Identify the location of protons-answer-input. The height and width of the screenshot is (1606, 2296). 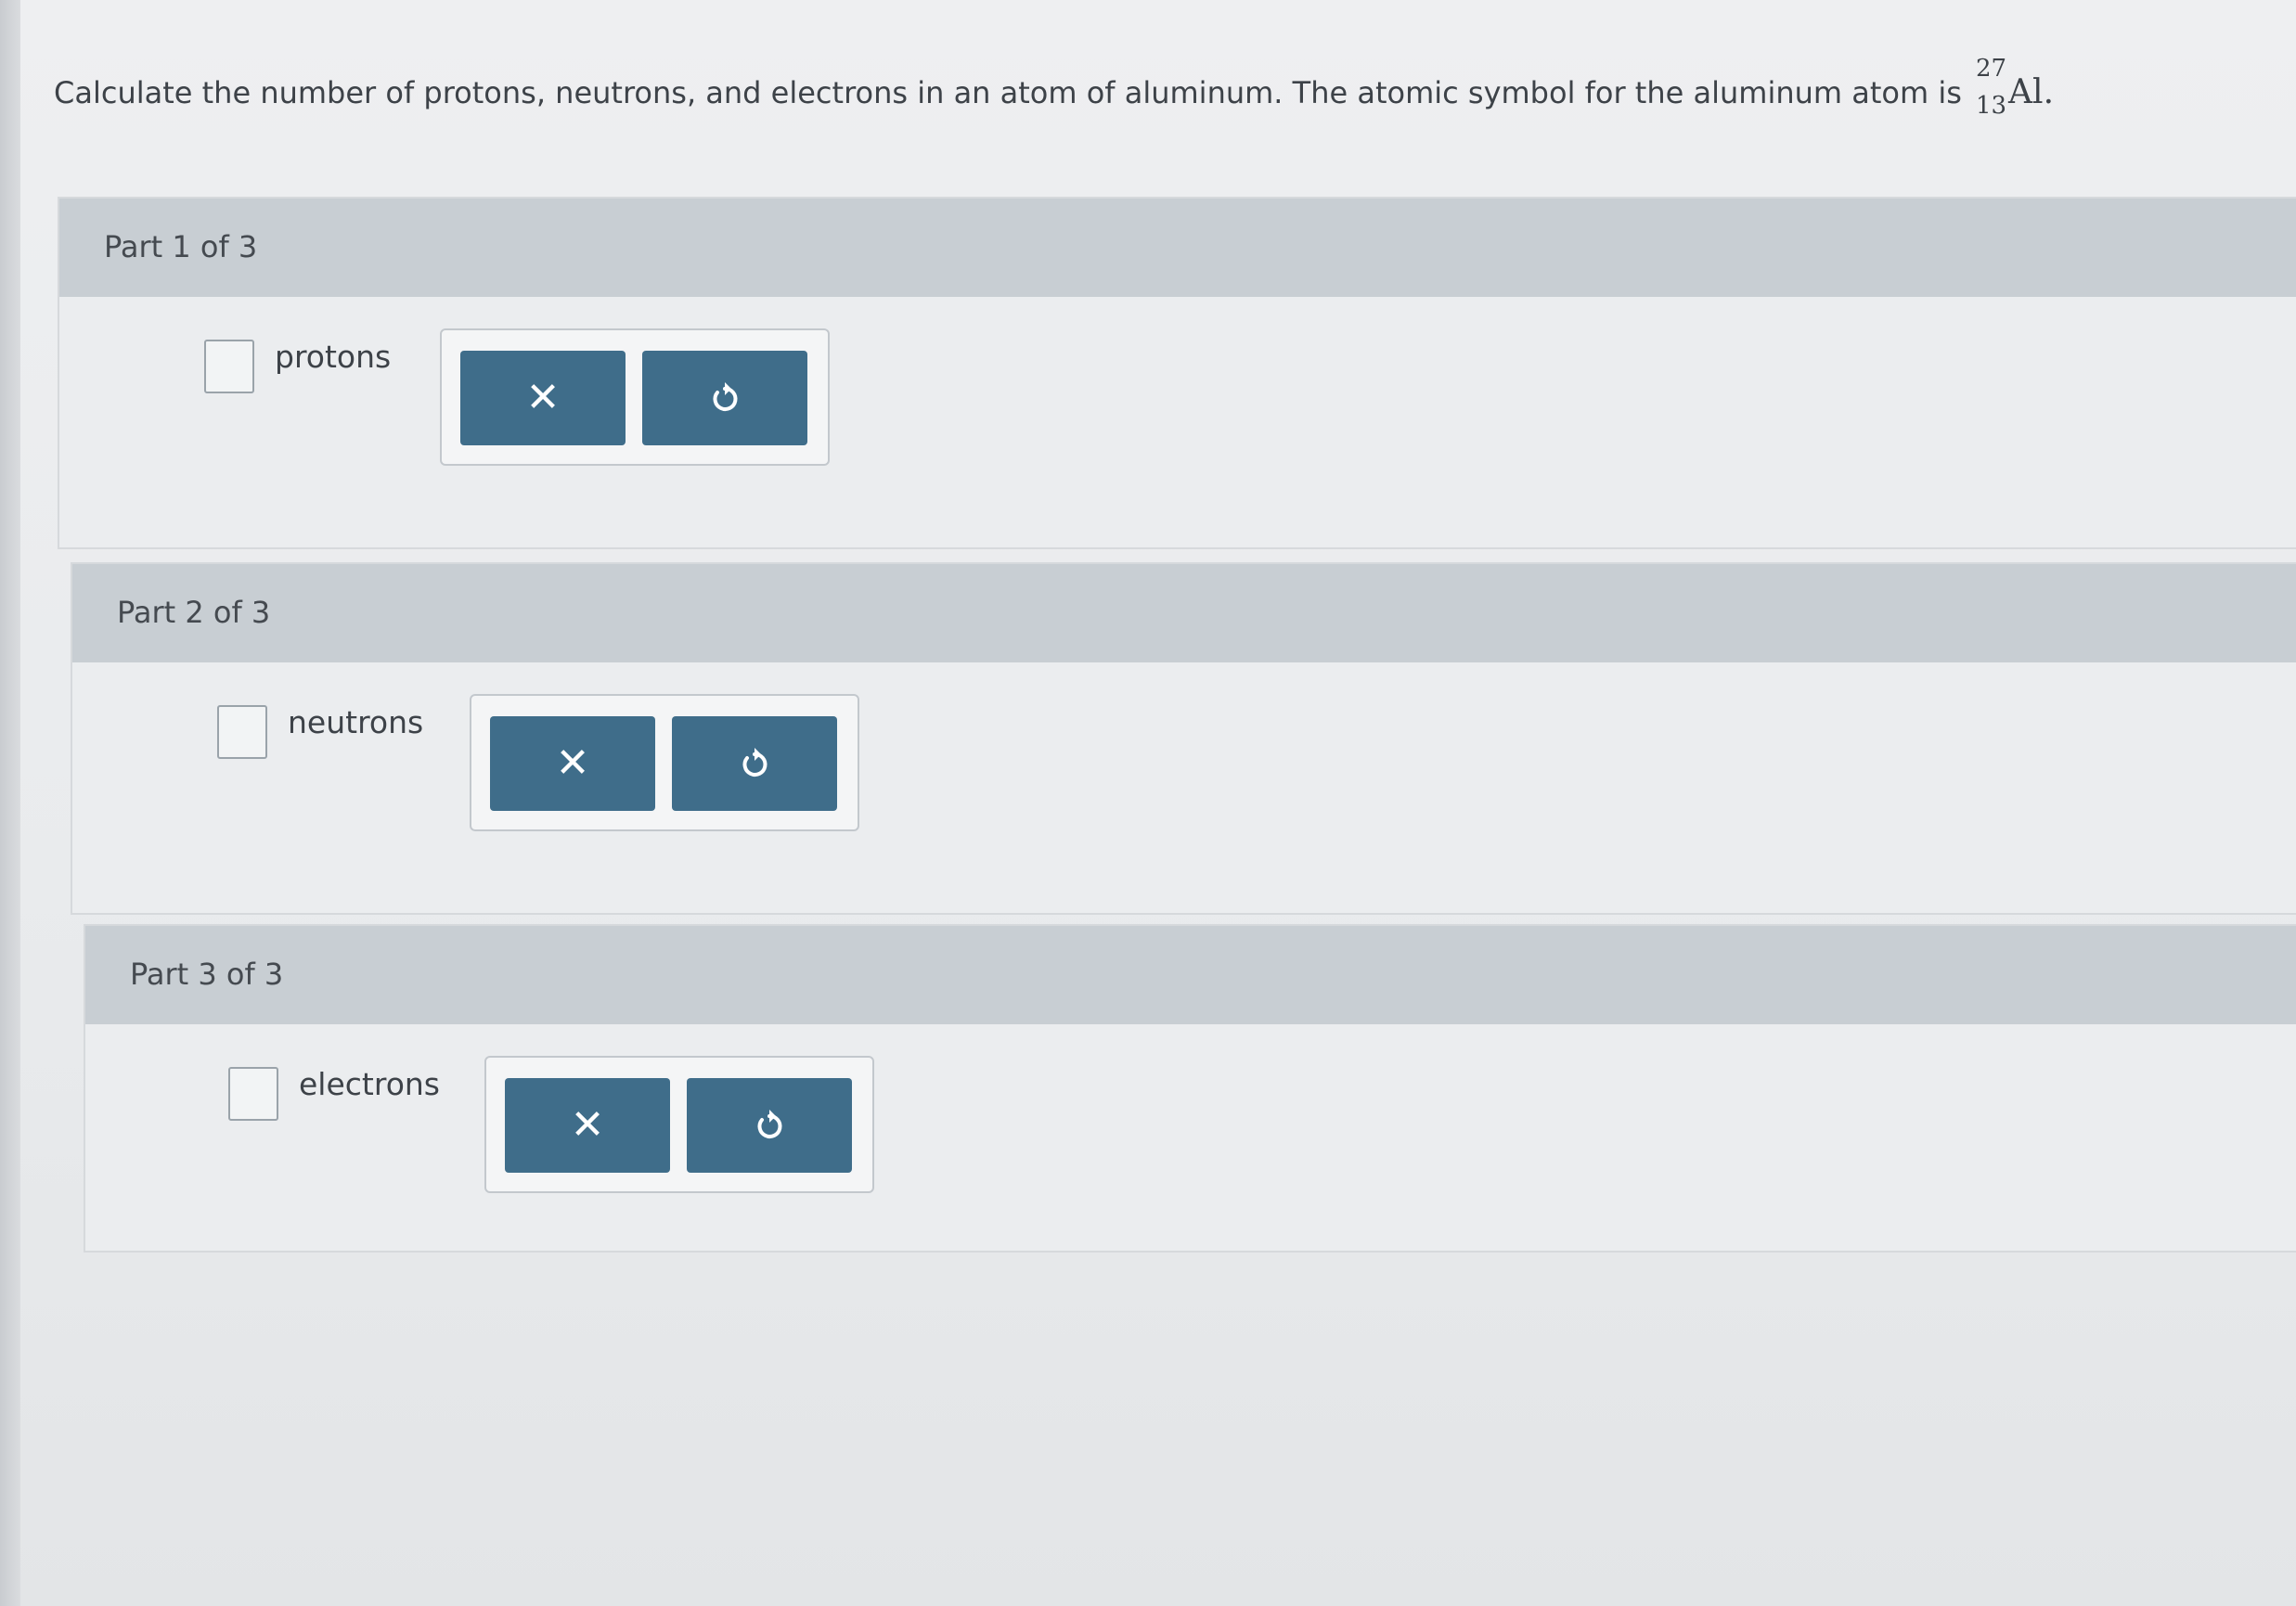
(229, 366).